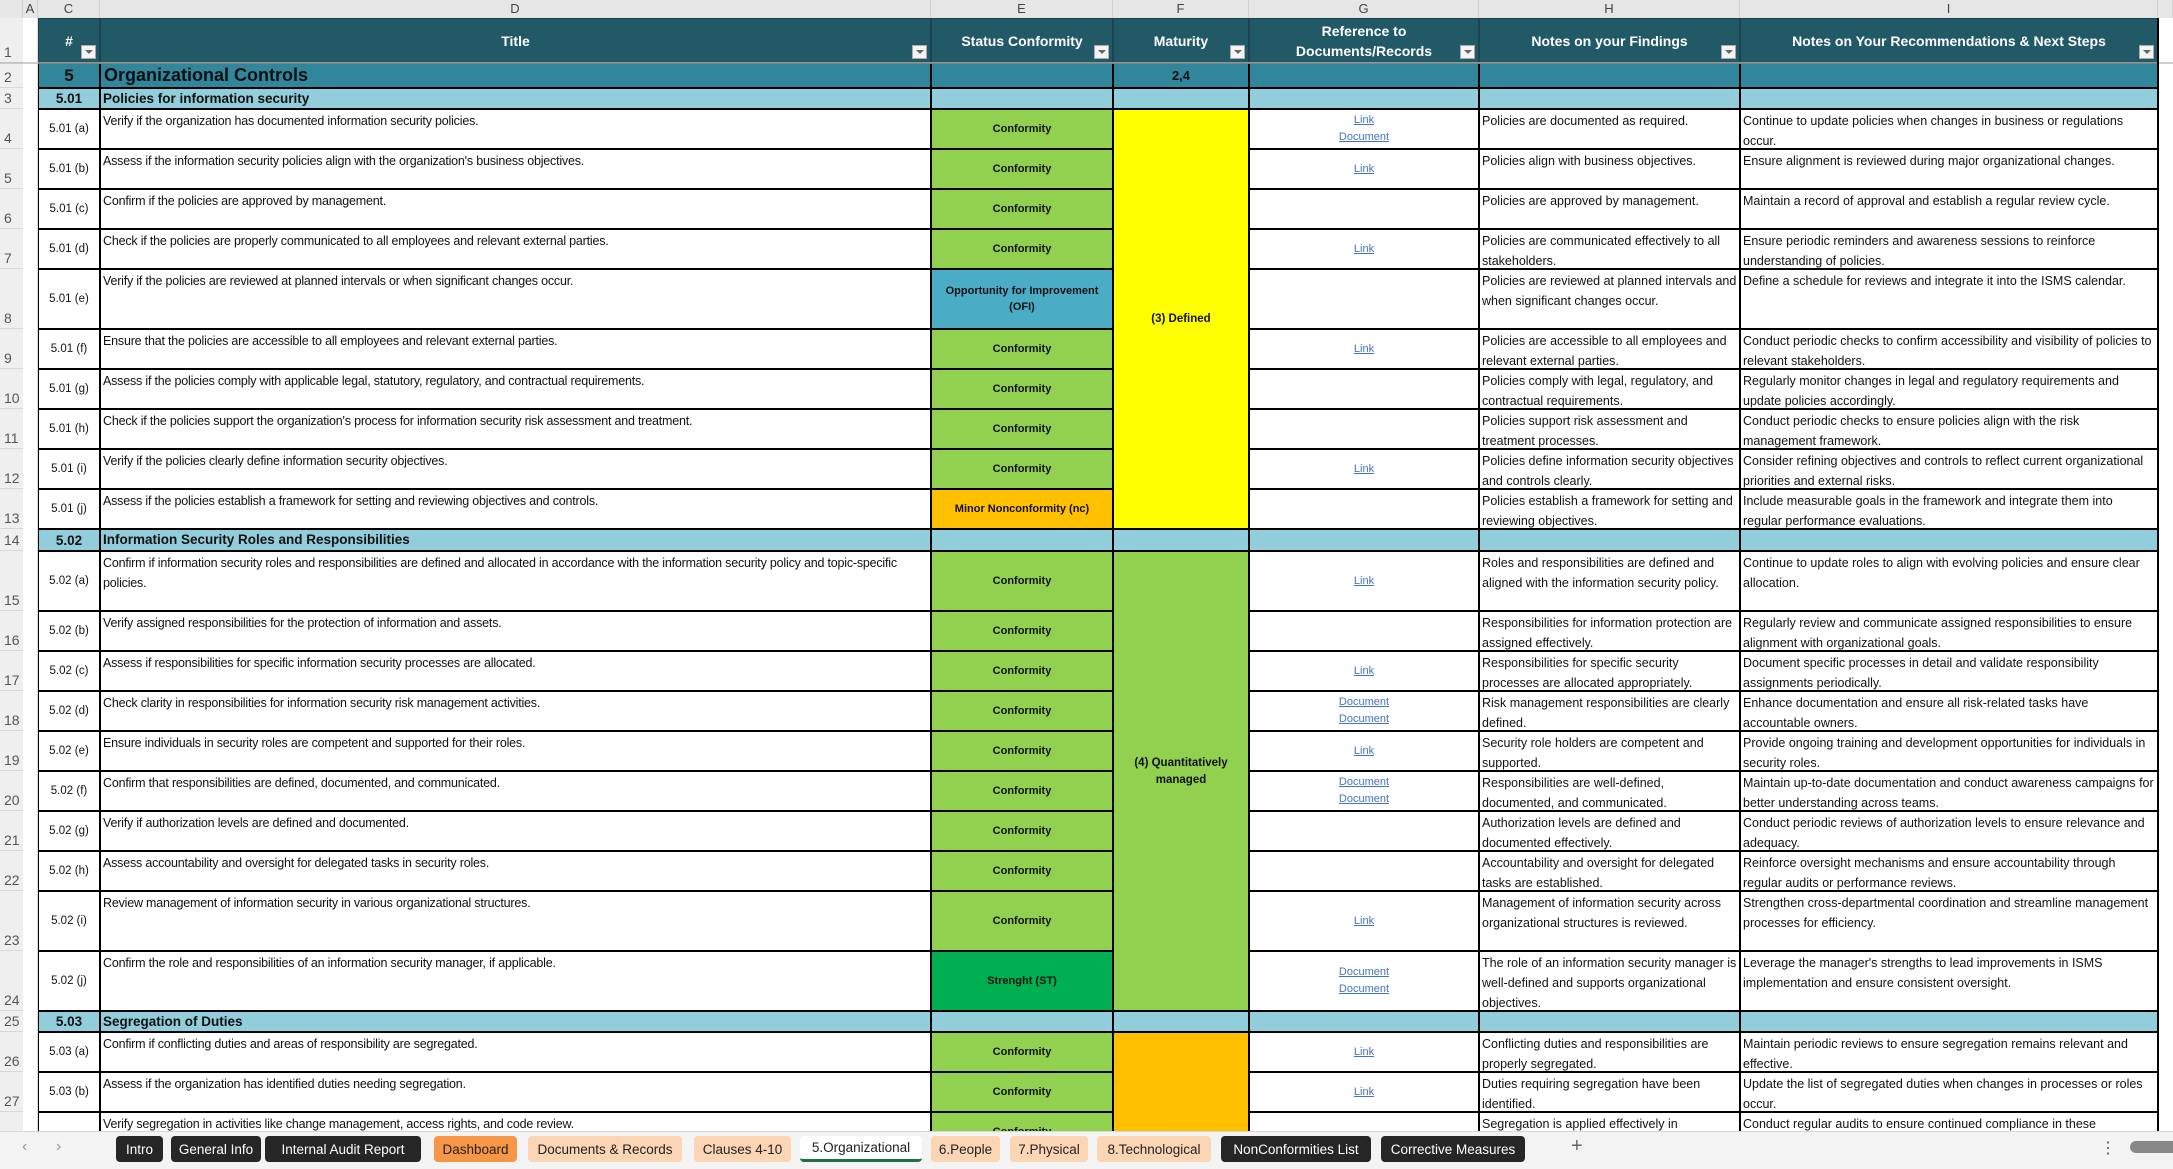 The image size is (2173, 1169). I want to click on row-header: 26, so click(11, 1052).